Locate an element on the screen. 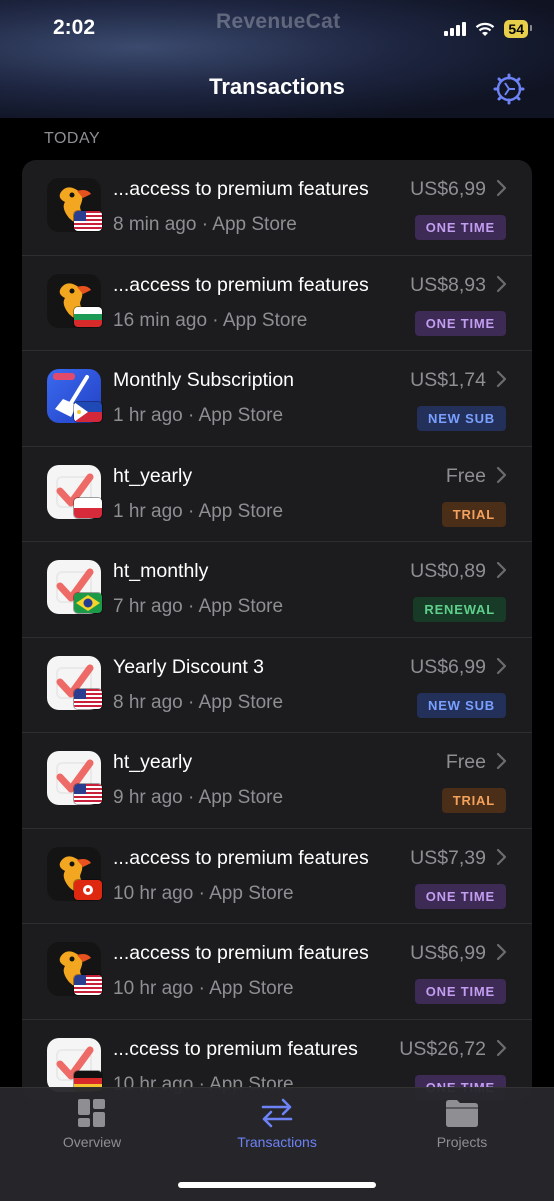  status-icons: 54 is located at coordinates (488, 29).